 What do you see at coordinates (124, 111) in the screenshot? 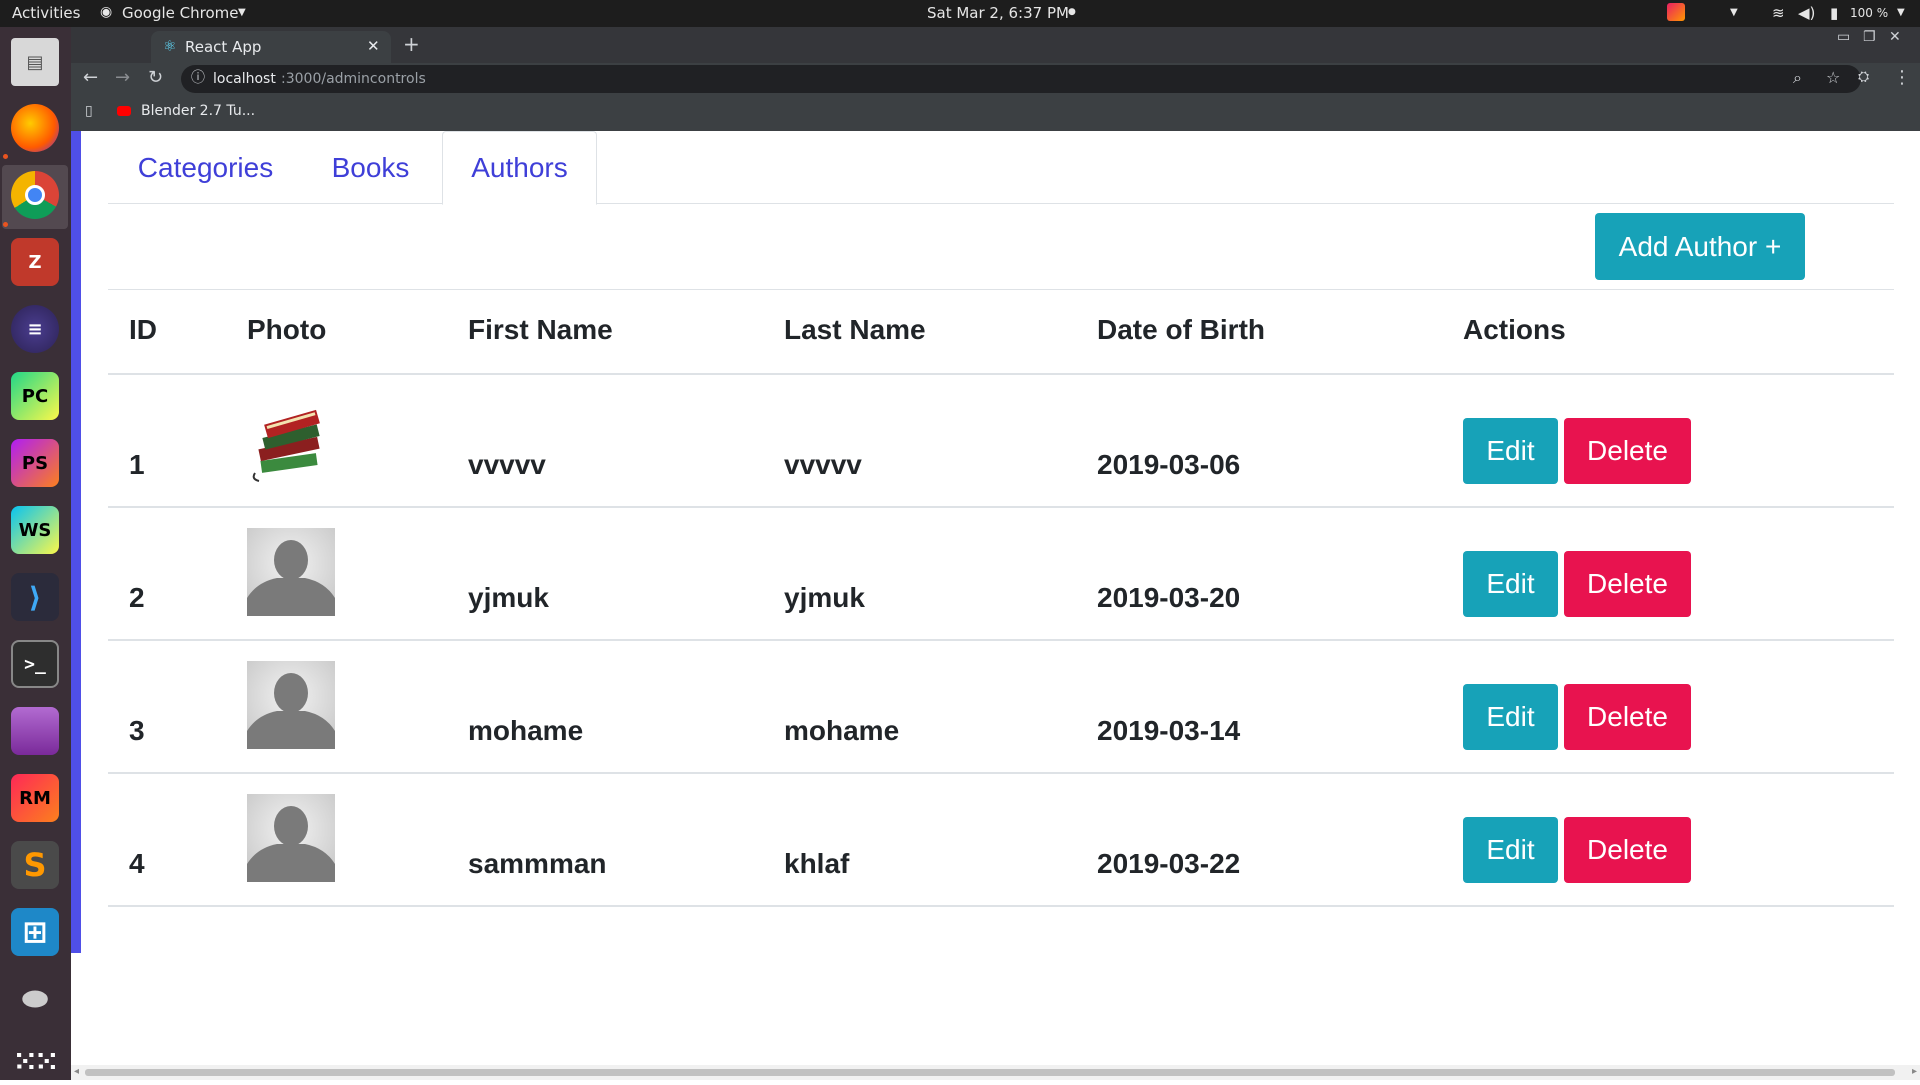
I see `youtube-icon` at bounding box center [124, 111].